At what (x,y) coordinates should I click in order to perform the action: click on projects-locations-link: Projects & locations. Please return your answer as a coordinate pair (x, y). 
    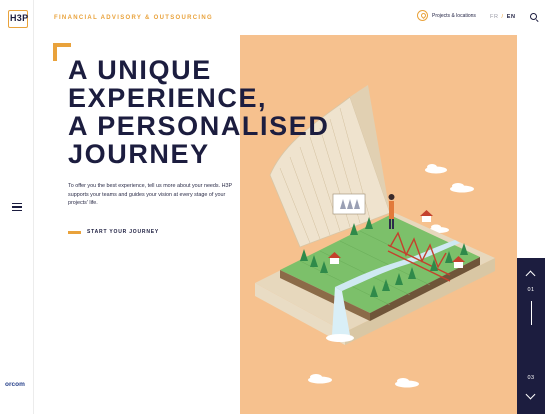
    Looking at the image, I should click on (446, 15).